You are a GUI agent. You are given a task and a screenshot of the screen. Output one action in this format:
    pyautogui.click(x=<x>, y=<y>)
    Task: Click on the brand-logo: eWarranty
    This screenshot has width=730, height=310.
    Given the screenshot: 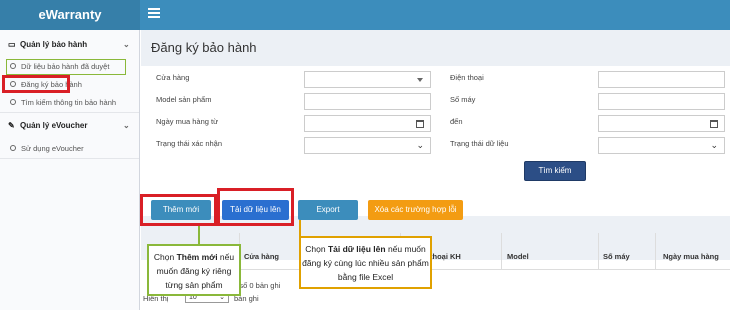 What is the action you would take?
    pyautogui.click(x=70, y=15)
    